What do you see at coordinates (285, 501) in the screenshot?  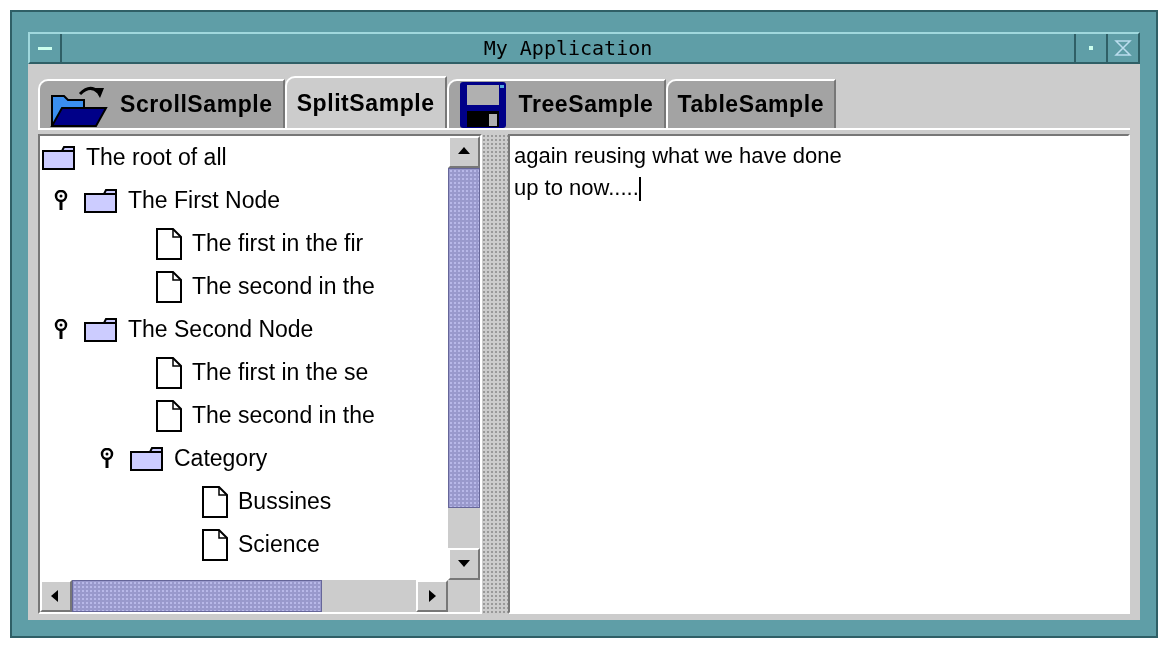 I see `tree-node-label: Bussines` at bounding box center [285, 501].